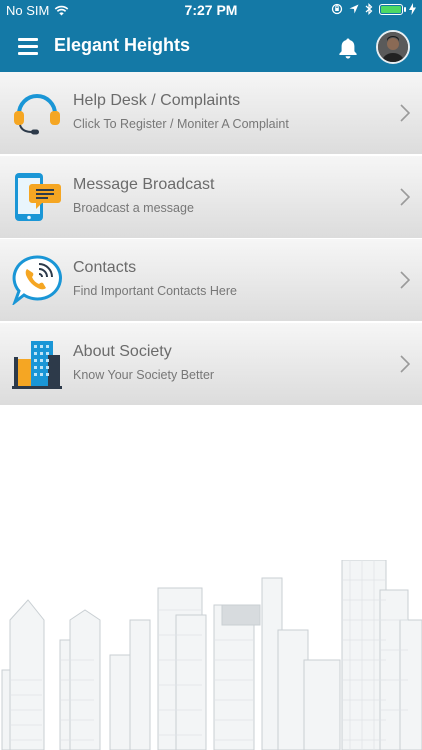  What do you see at coordinates (348, 48) in the screenshot?
I see `bell-icon` at bounding box center [348, 48].